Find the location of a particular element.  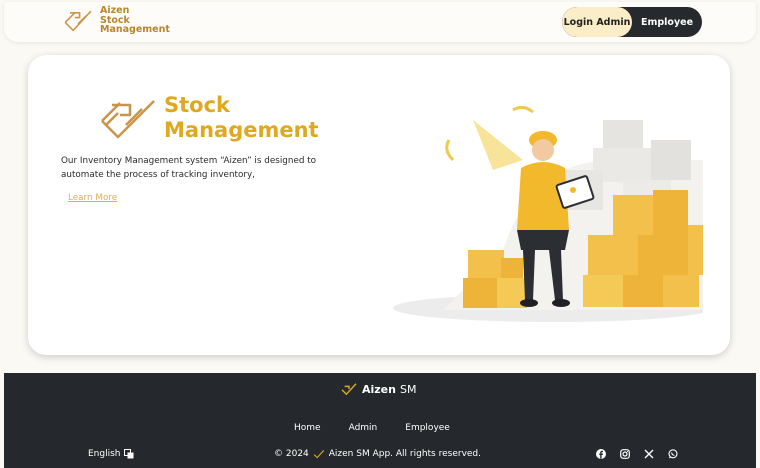

copyright-logo-icon is located at coordinates (318, 454).